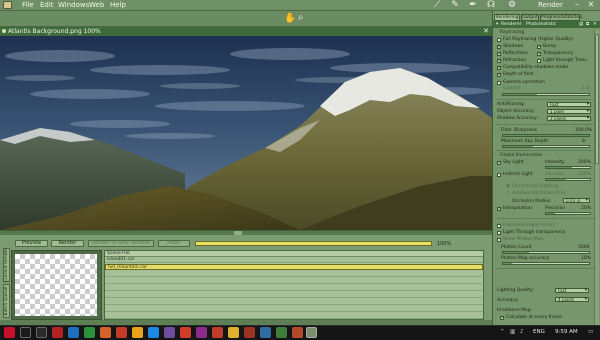 This screenshot has width=600, height=340. Describe the element at coordinates (539, 54) in the screenshot. I see `transparency-checkbox` at that location.